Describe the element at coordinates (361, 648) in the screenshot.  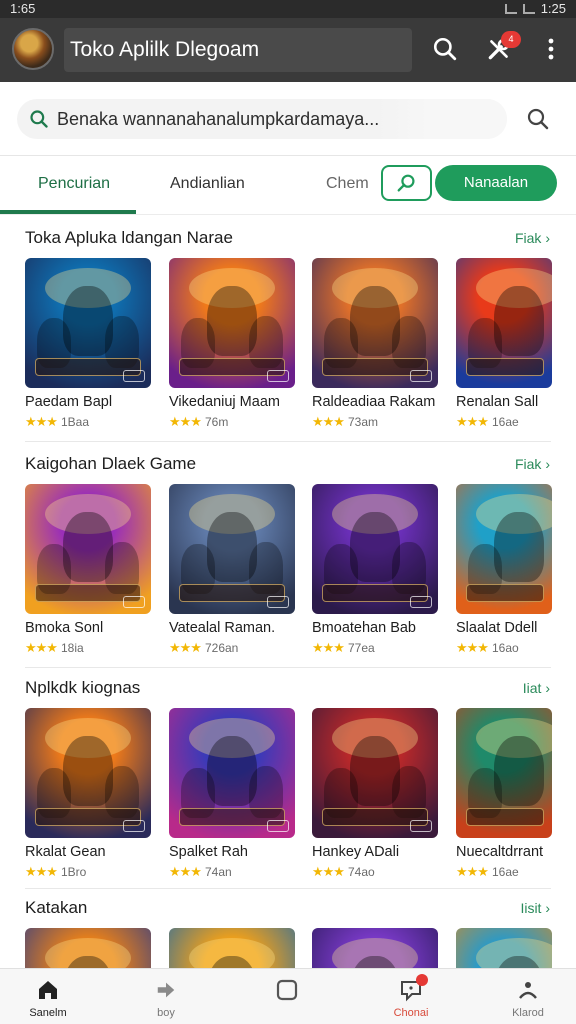
I see `app-size: 77ea` at that location.